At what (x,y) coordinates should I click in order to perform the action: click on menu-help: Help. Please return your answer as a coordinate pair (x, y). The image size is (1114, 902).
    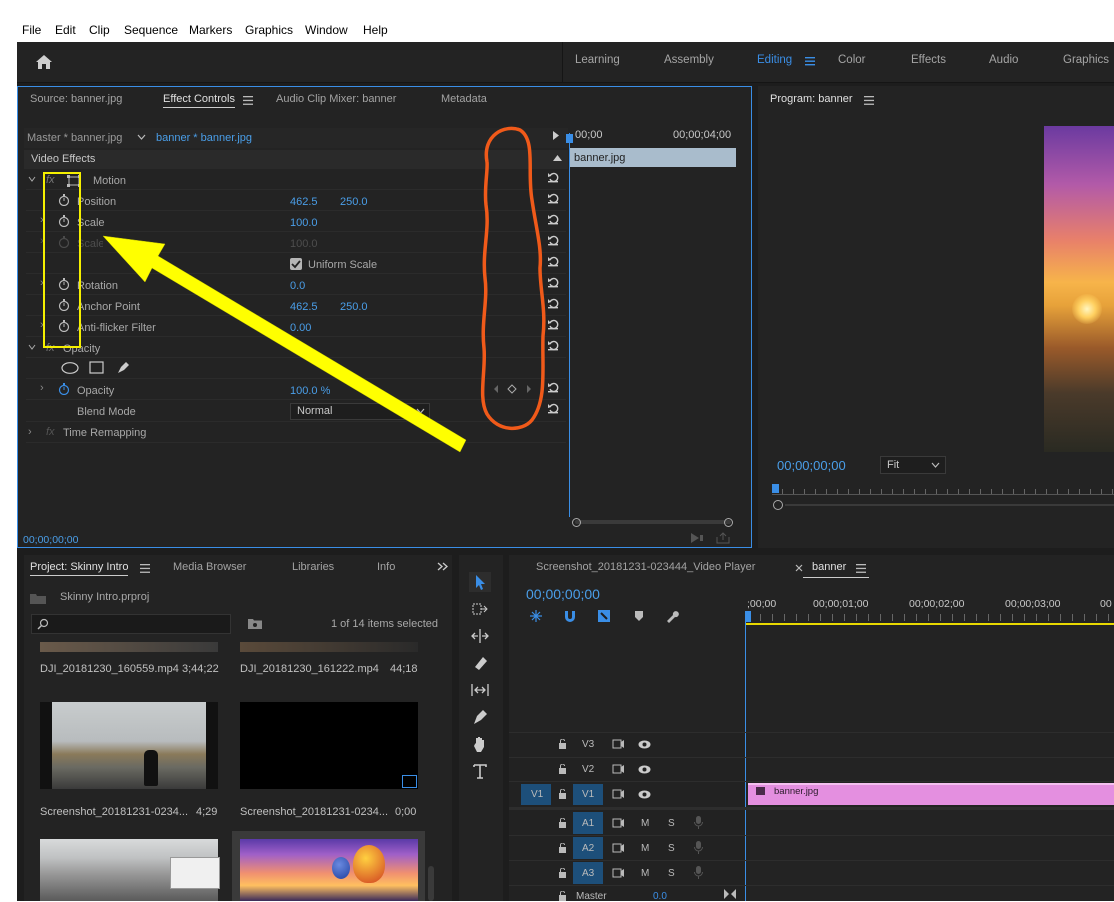
    Looking at the image, I should click on (375, 30).